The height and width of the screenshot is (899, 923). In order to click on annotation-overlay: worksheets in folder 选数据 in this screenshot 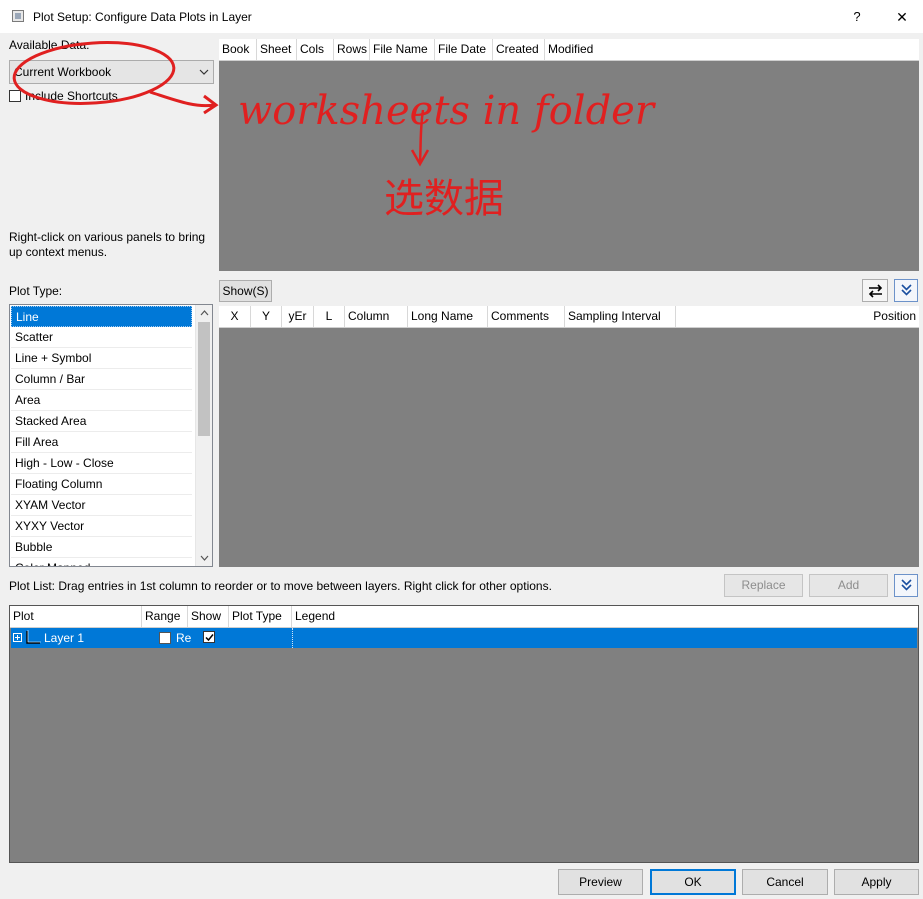, I will do `click(334, 131)`.